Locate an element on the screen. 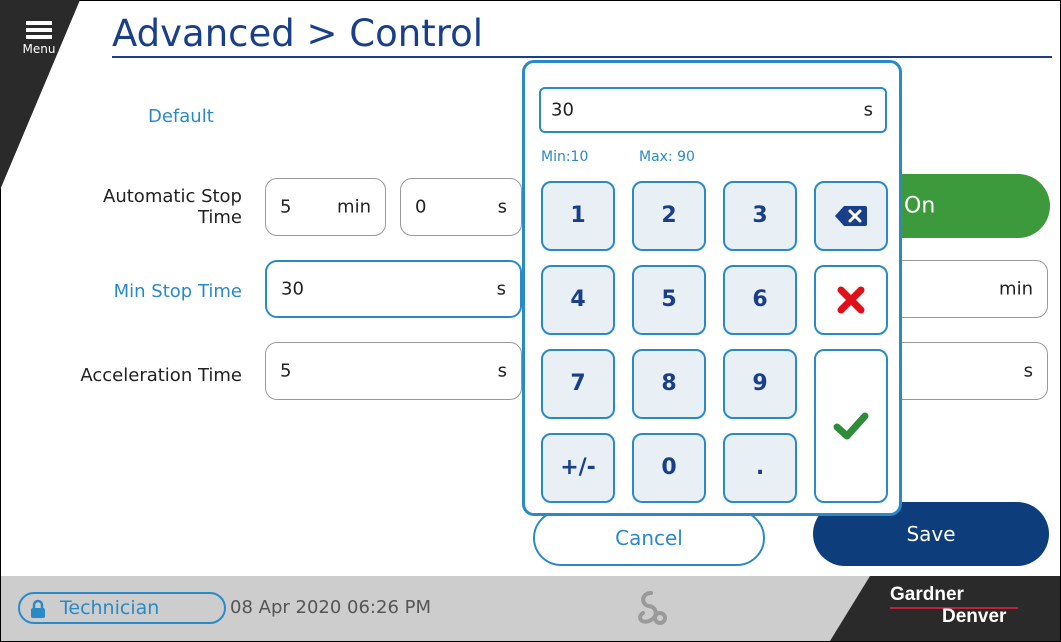  key-5: 5 is located at coordinates (669, 300).